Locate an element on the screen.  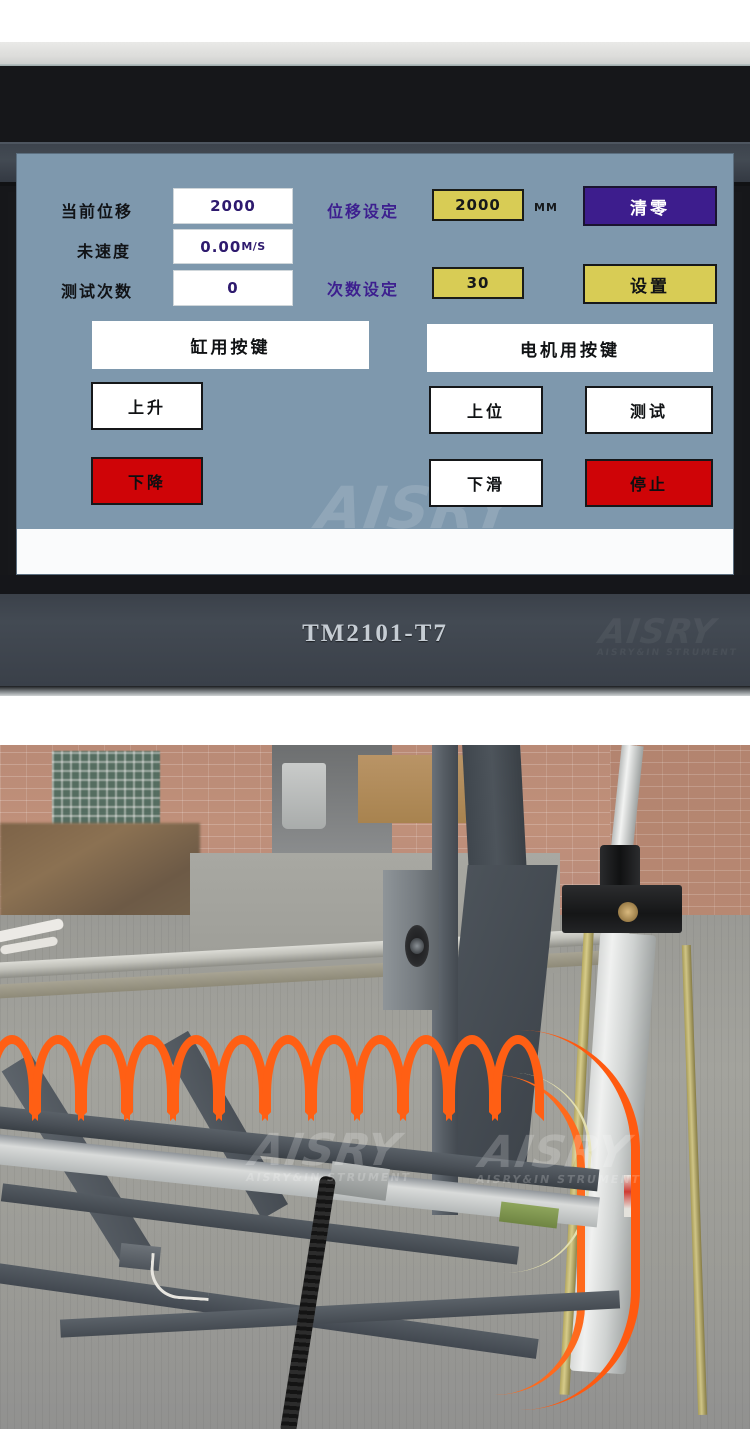
motor-stop-button: 停止 is located at coordinates (649, 483).